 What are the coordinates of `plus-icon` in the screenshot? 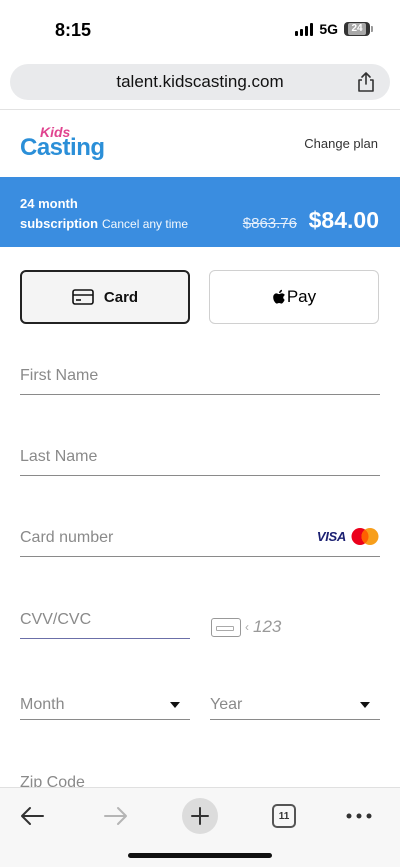 It's located at (200, 816).